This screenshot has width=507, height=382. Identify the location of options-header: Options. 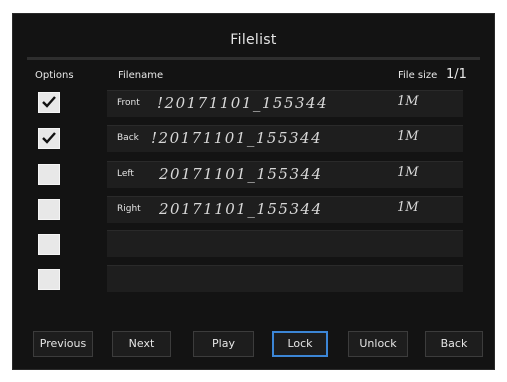
(54, 75).